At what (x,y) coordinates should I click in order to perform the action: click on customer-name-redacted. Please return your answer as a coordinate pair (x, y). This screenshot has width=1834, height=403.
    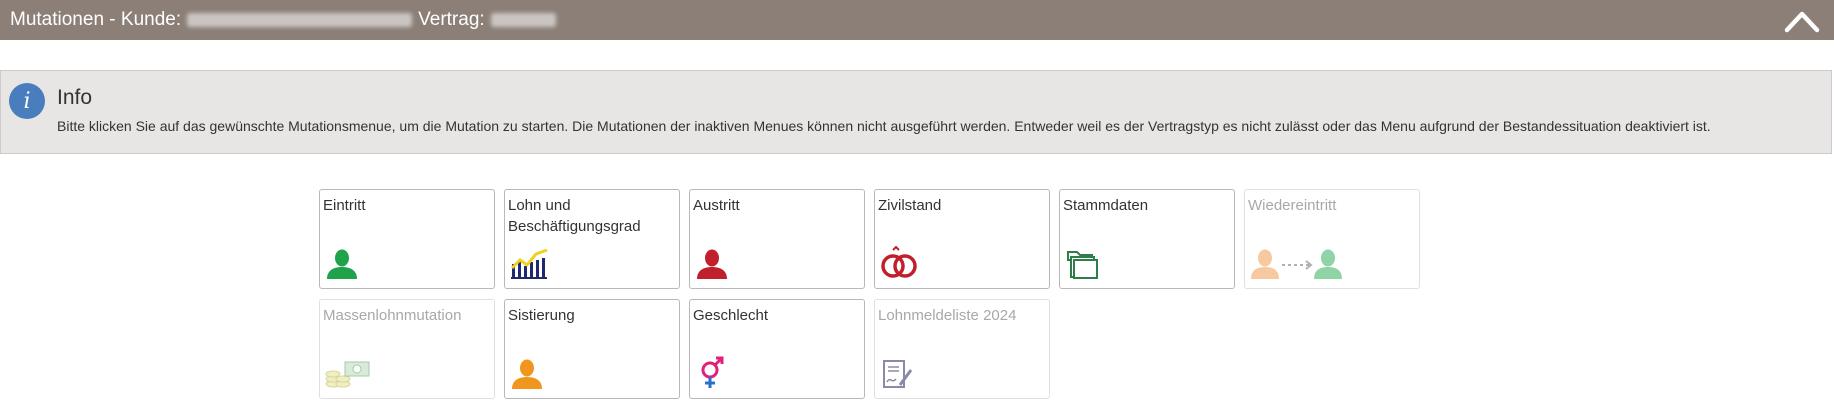
    Looking at the image, I should click on (300, 20).